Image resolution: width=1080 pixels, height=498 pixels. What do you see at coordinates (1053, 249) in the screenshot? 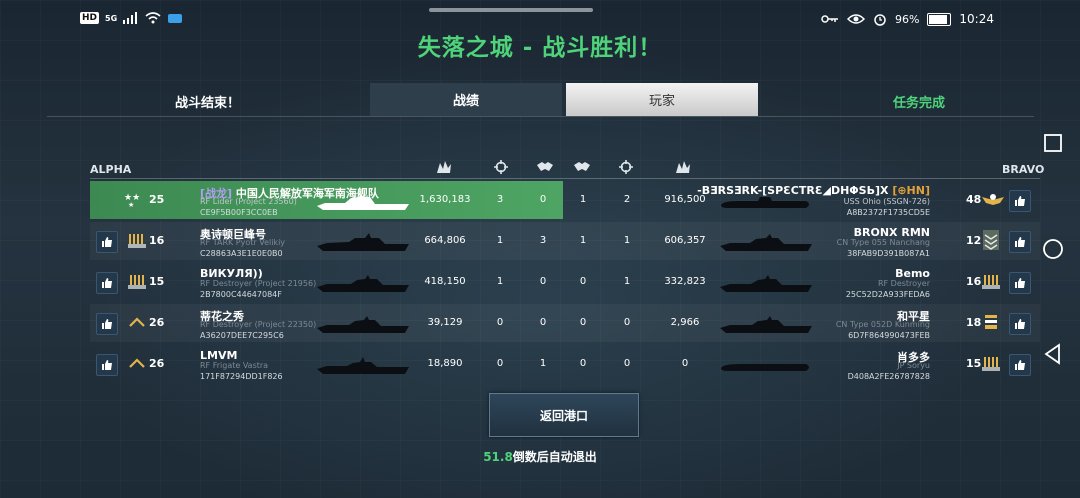
I see `home-icon` at bounding box center [1053, 249].